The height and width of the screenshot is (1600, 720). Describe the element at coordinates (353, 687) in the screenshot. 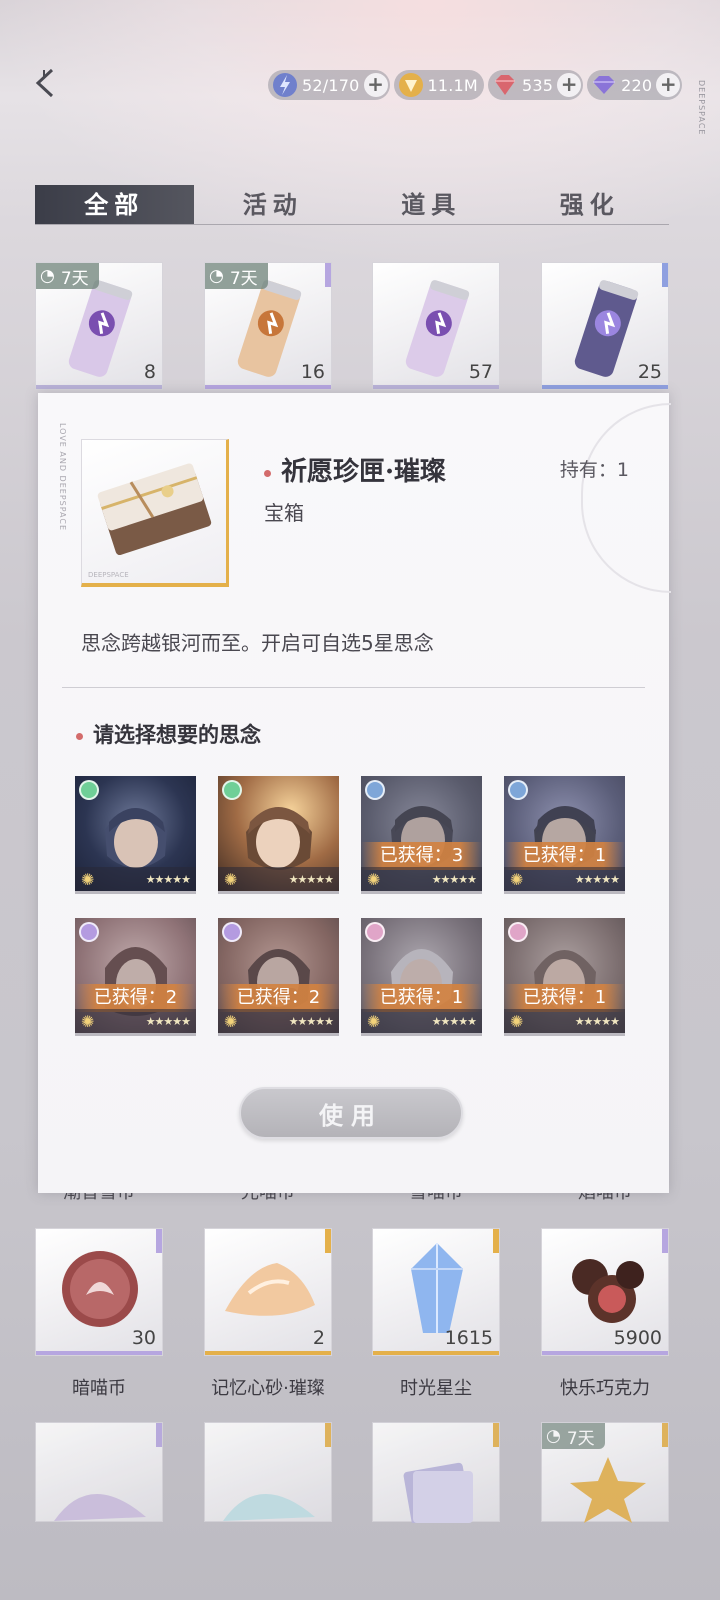

I see `divider` at that location.